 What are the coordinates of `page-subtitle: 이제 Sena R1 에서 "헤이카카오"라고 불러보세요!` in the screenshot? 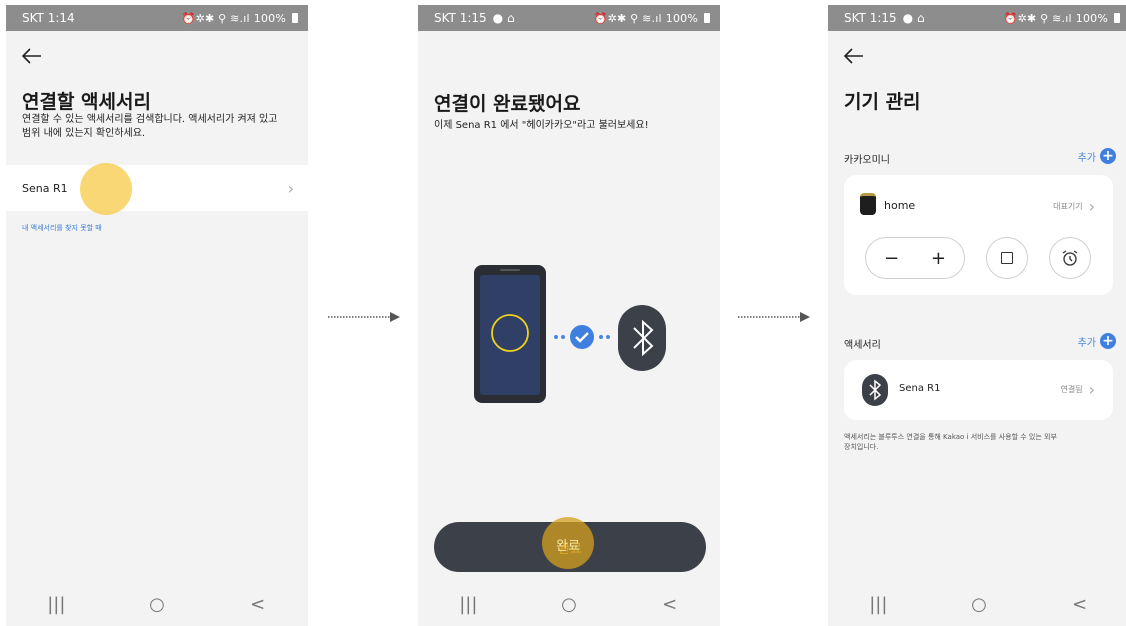 It's located at (541, 125).